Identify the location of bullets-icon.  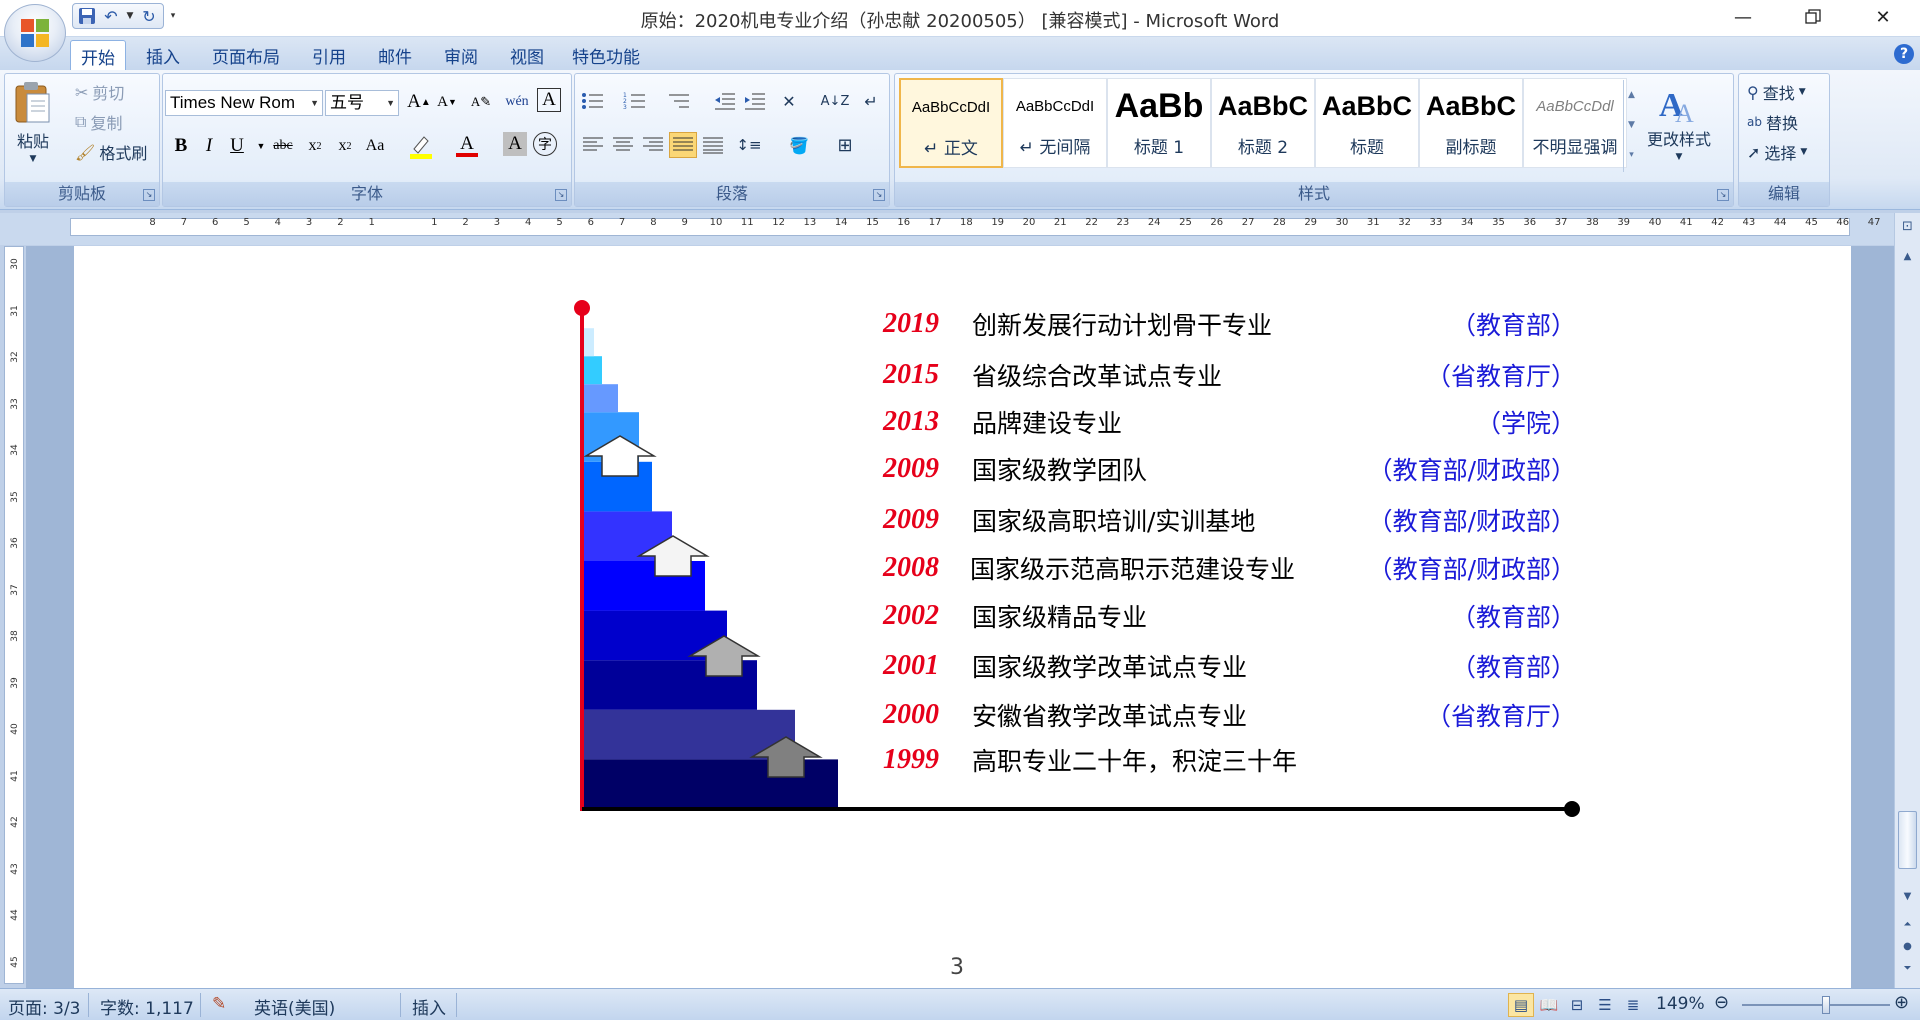
(593, 101).